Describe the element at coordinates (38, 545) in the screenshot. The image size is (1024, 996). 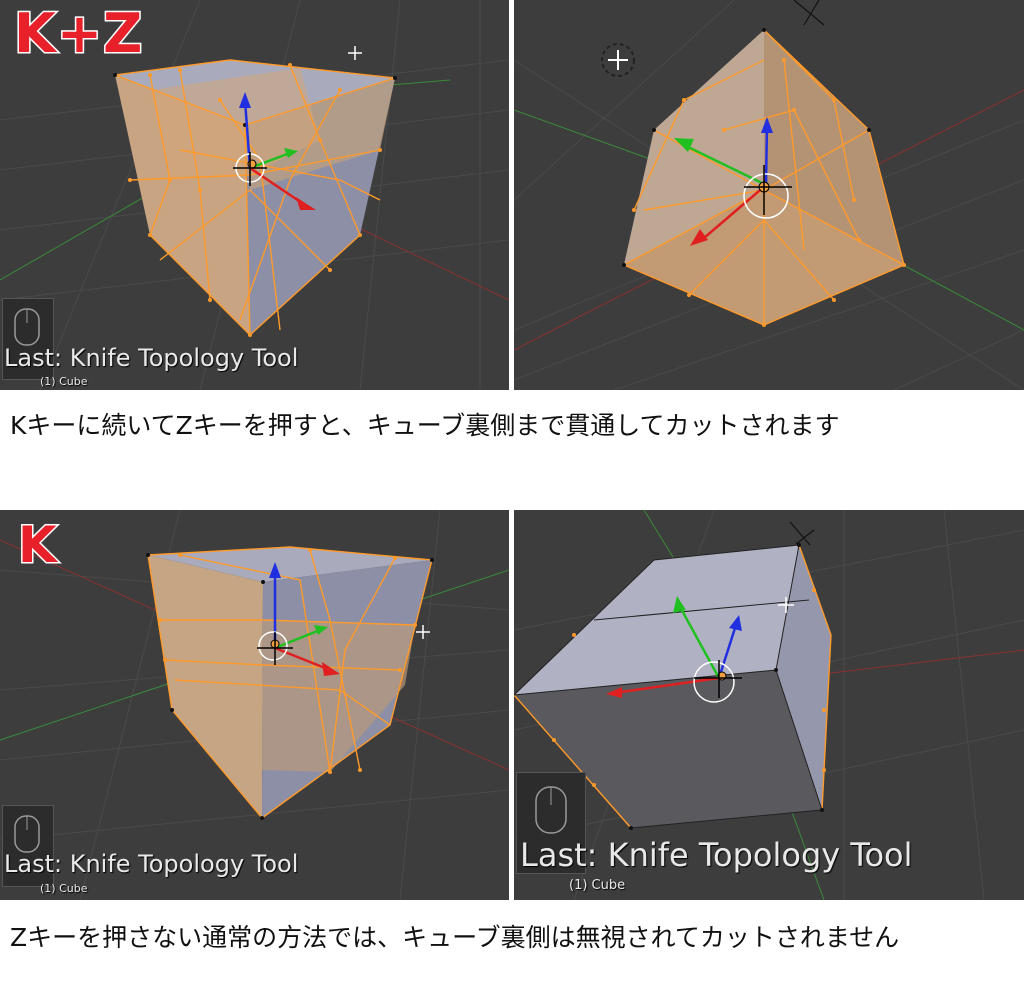
I see `mode-badge: K` at that location.